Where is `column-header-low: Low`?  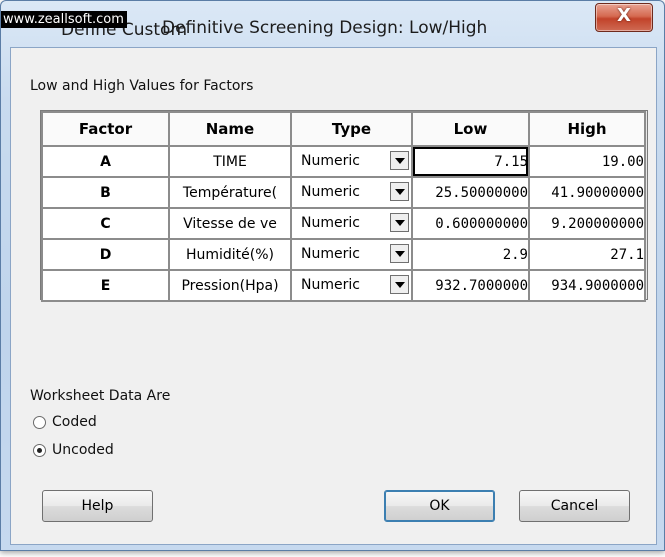 column-header-low: Low is located at coordinates (470, 129).